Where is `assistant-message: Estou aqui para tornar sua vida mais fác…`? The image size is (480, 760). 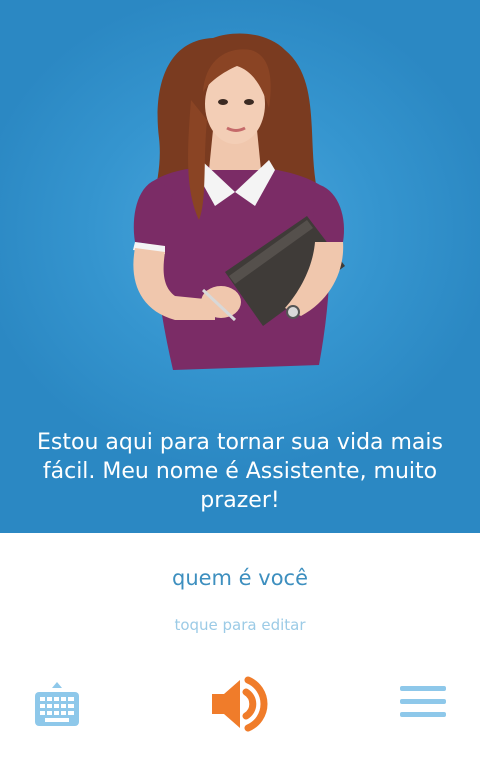 assistant-message: Estou aqui para tornar sua vida mais fác… is located at coordinates (240, 471).